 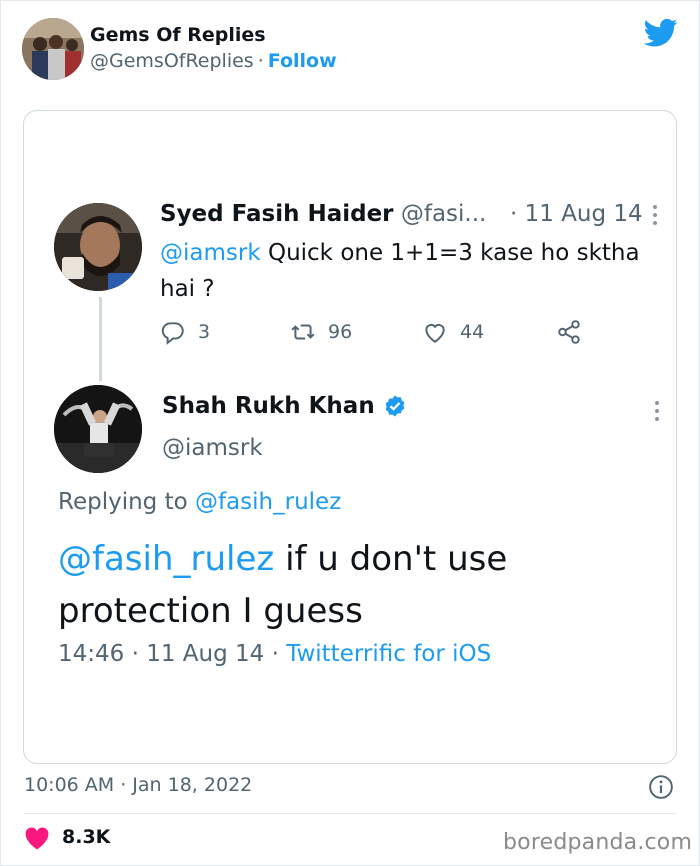 What do you see at coordinates (126, 502) in the screenshot?
I see `replying-prefix: Replying to` at bounding box center [126, 502].